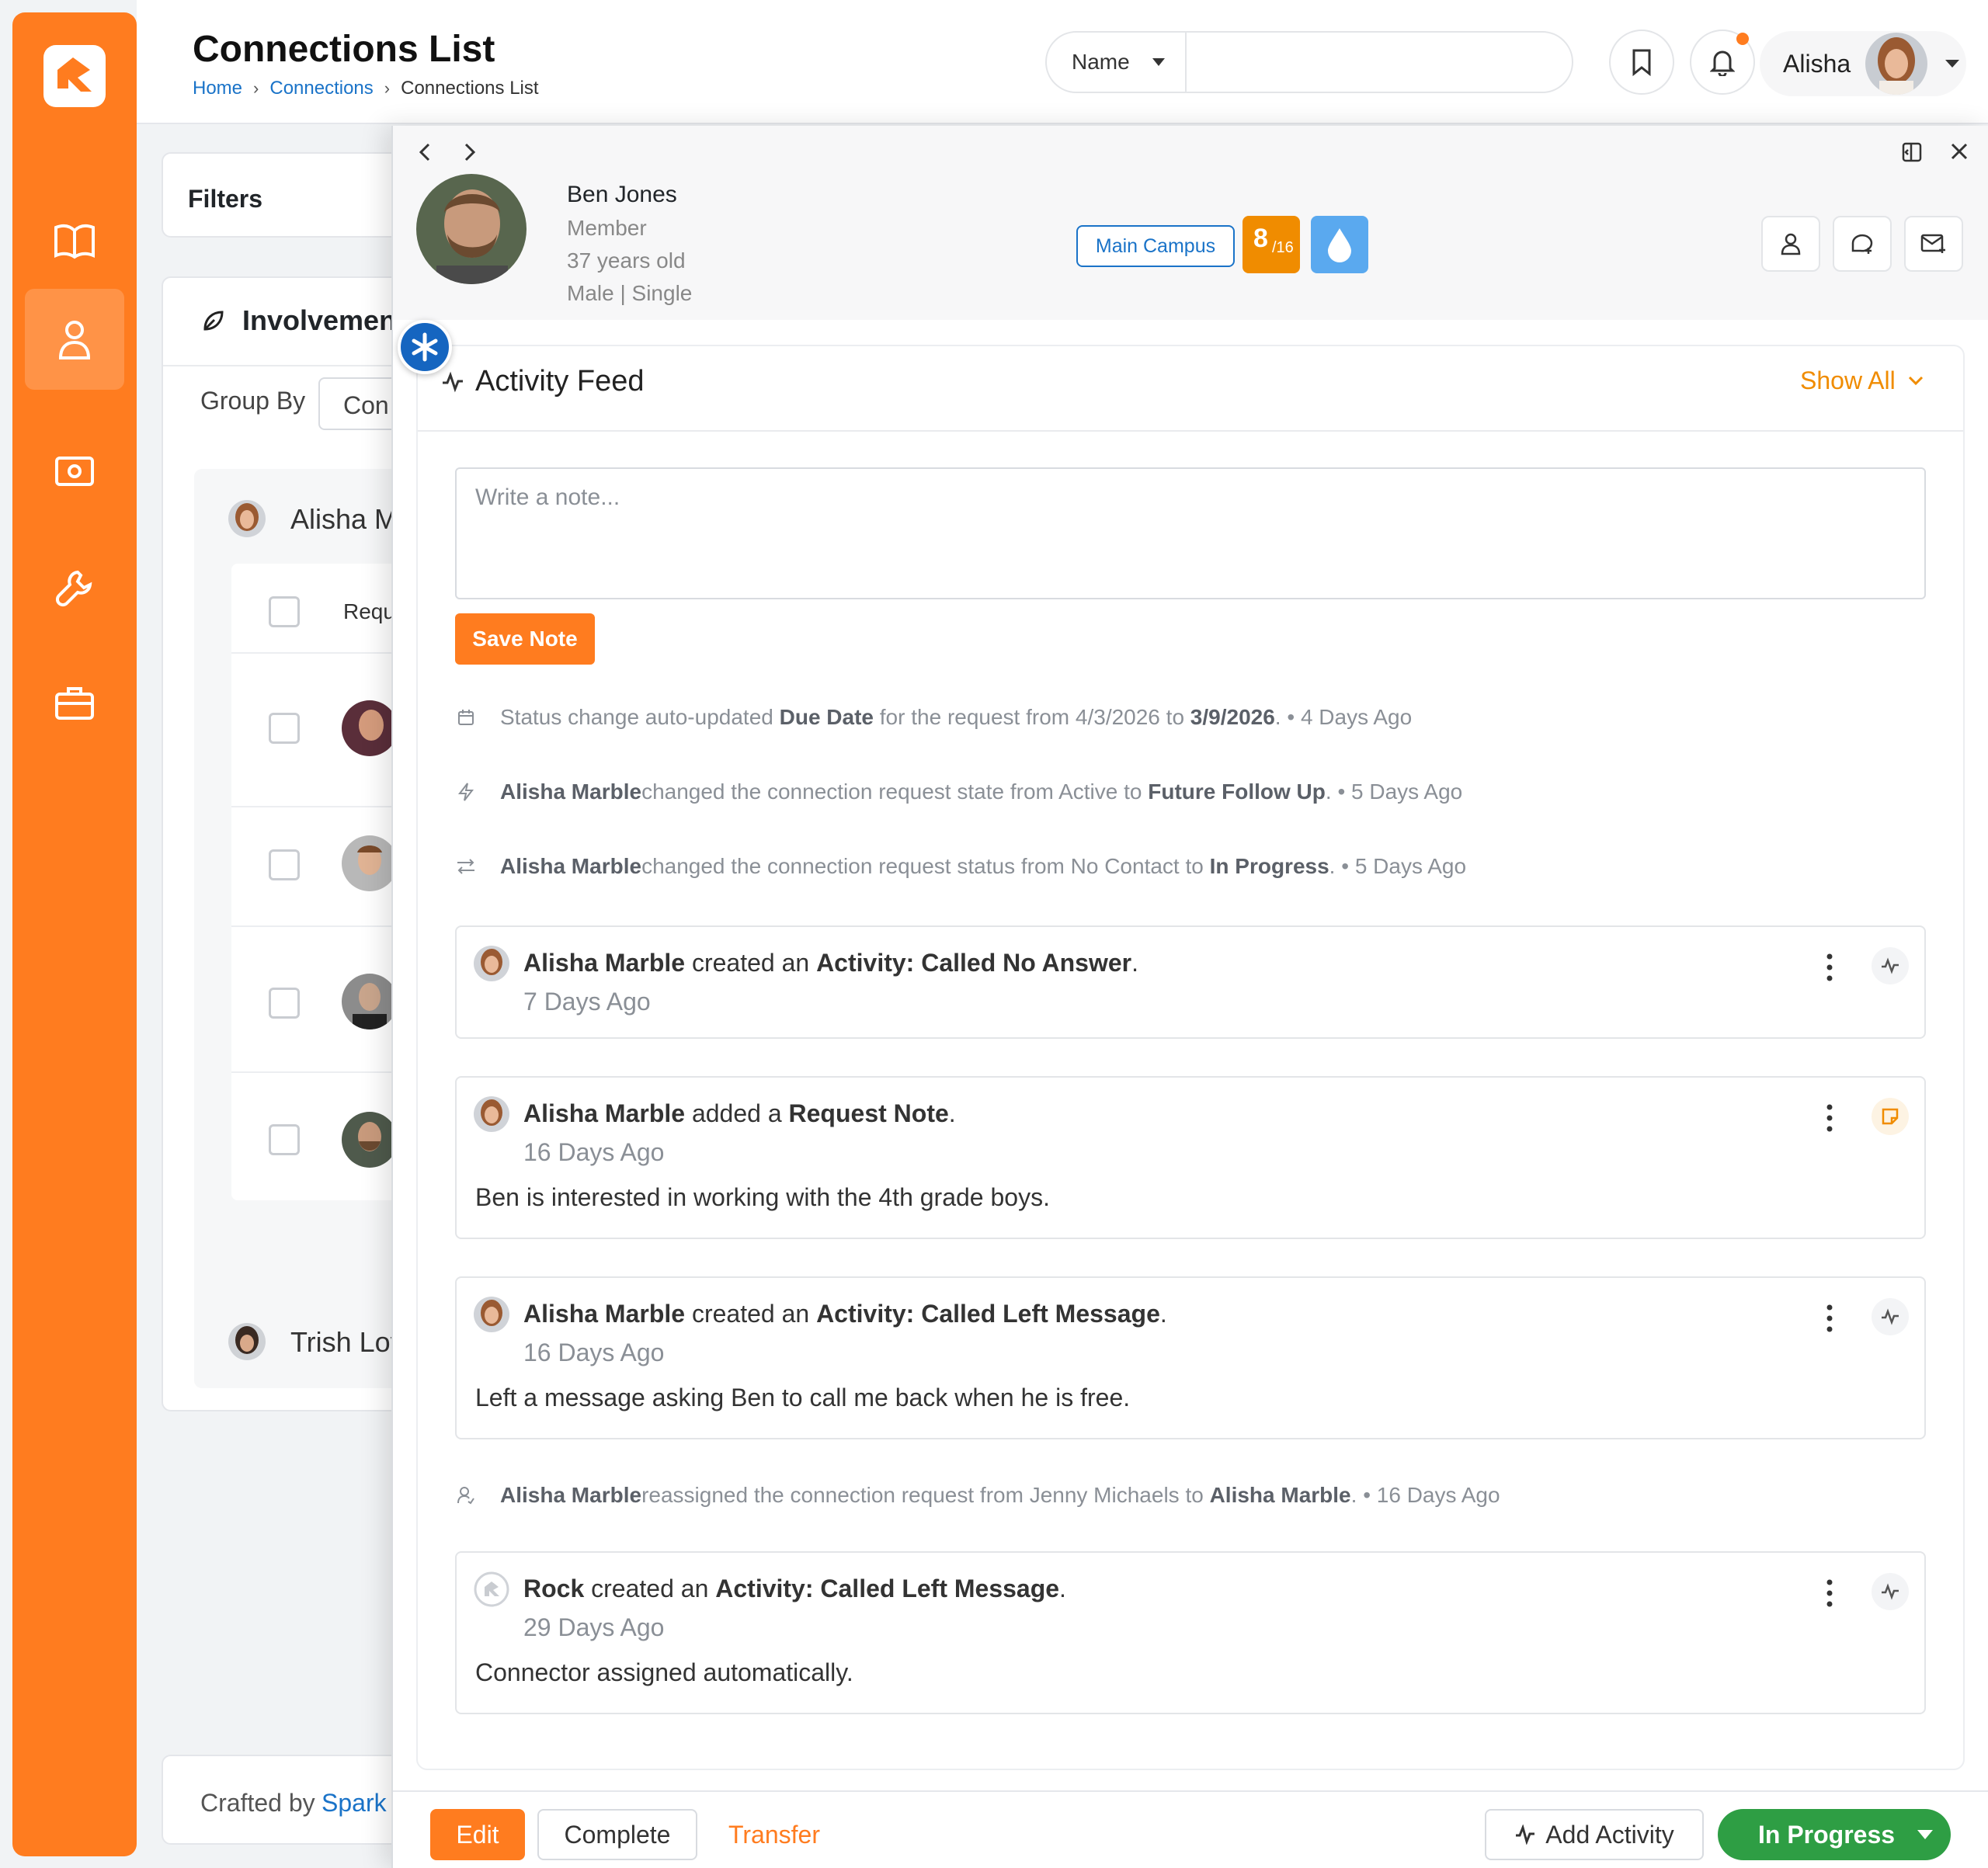 This screenshot has width=1988, height=1868. I want to click on asterisk-icon, so click(425, 347).